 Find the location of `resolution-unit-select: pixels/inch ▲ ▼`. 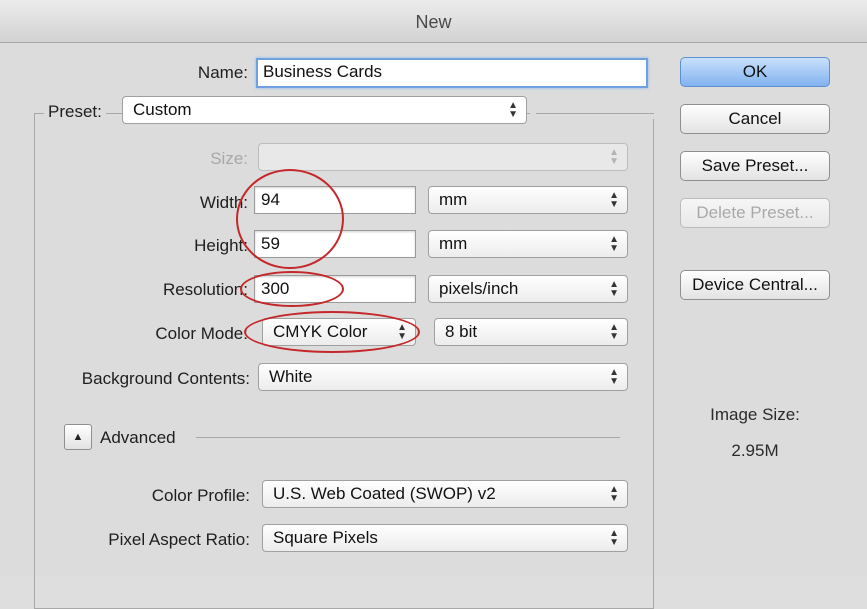

resolution-unit-select: pixels/inch ▲ ▼ is located at coordinates (528, 289).